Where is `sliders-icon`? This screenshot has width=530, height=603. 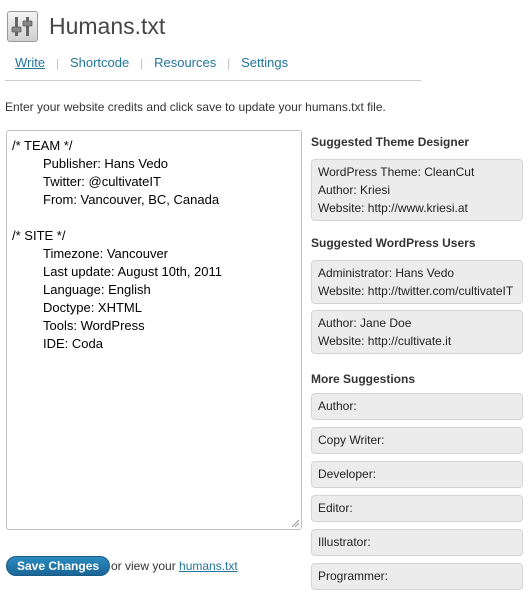
sliders-icon is located at coordinates (22, 26).